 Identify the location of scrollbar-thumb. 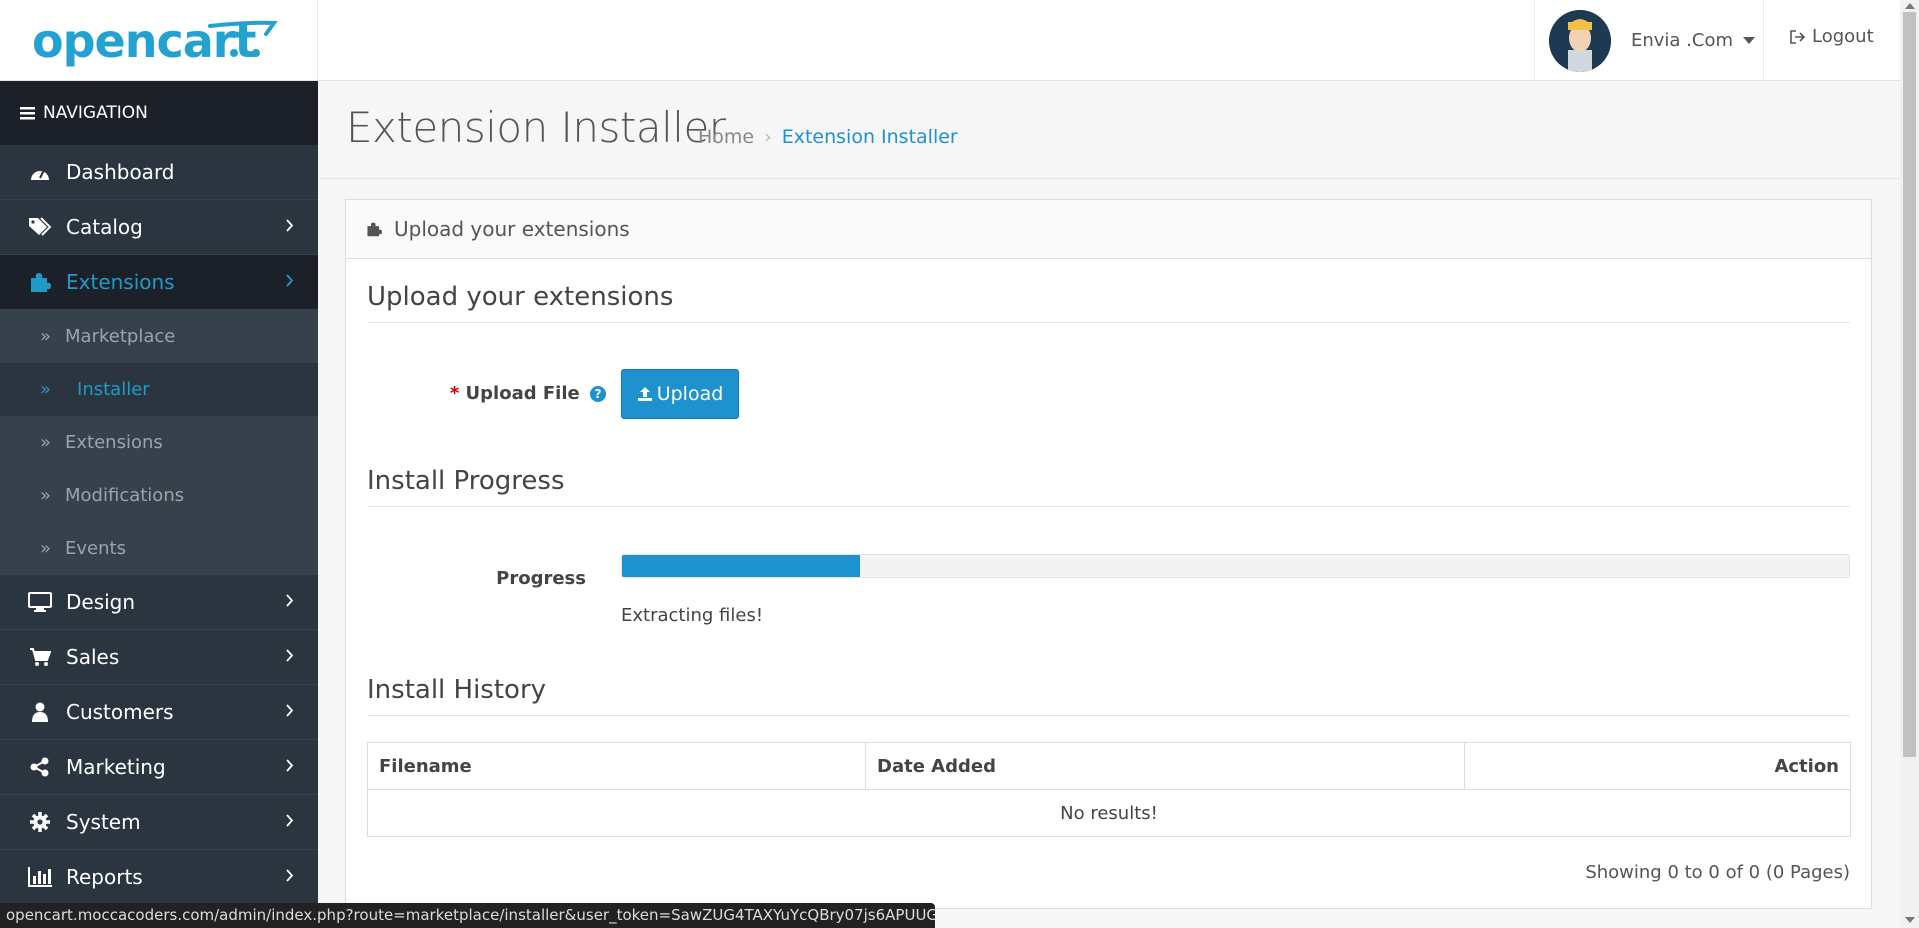
(1909, 384).